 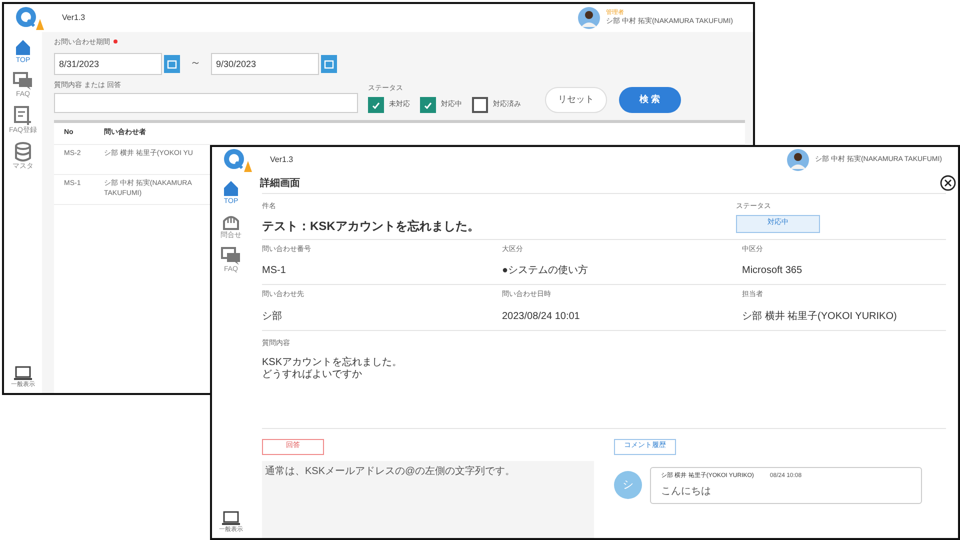 I want to click on date-field: 8/31/2023, so click(x=108, y=63).